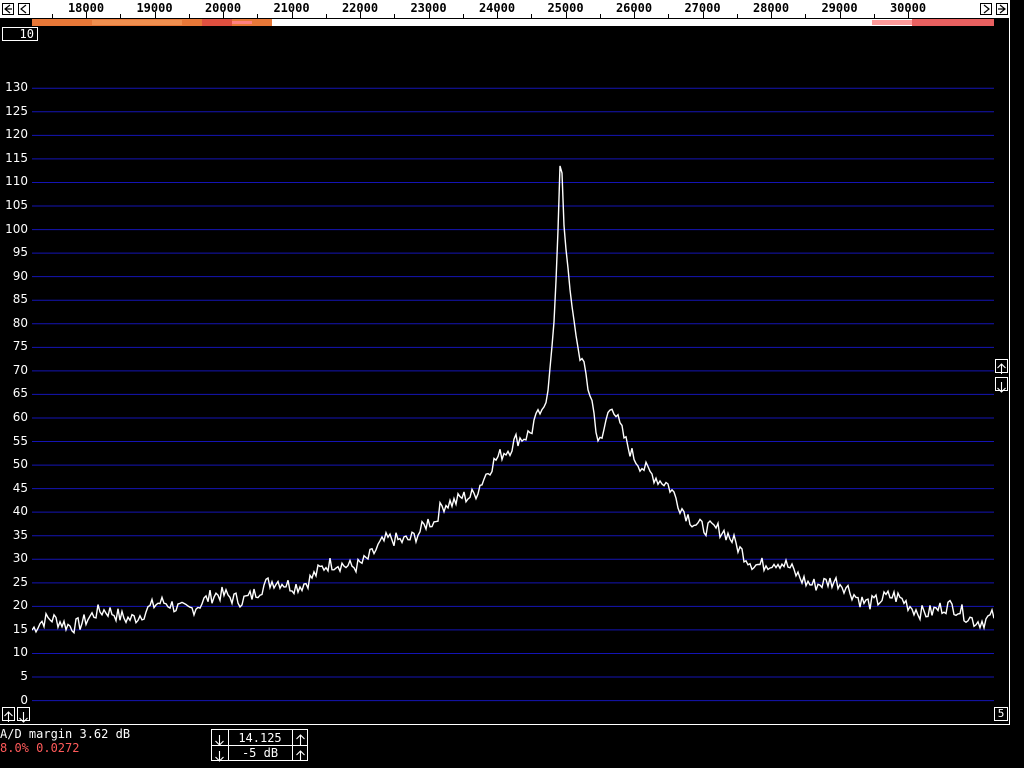 The image size is (1024, 768). Describe the element at coordinates (16, 181) in the screenshot. I see `y-axis-label: 110` at that location.